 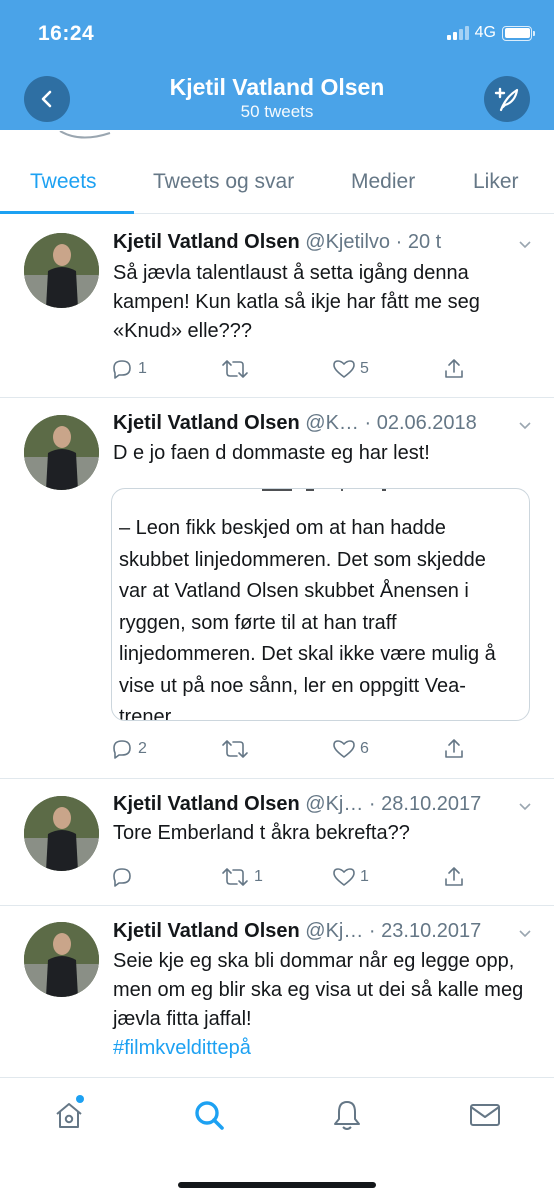 What do you see at coordinates (277, 136) in the screenshot?
I see `header-peek` at bounding box center [277, 136].